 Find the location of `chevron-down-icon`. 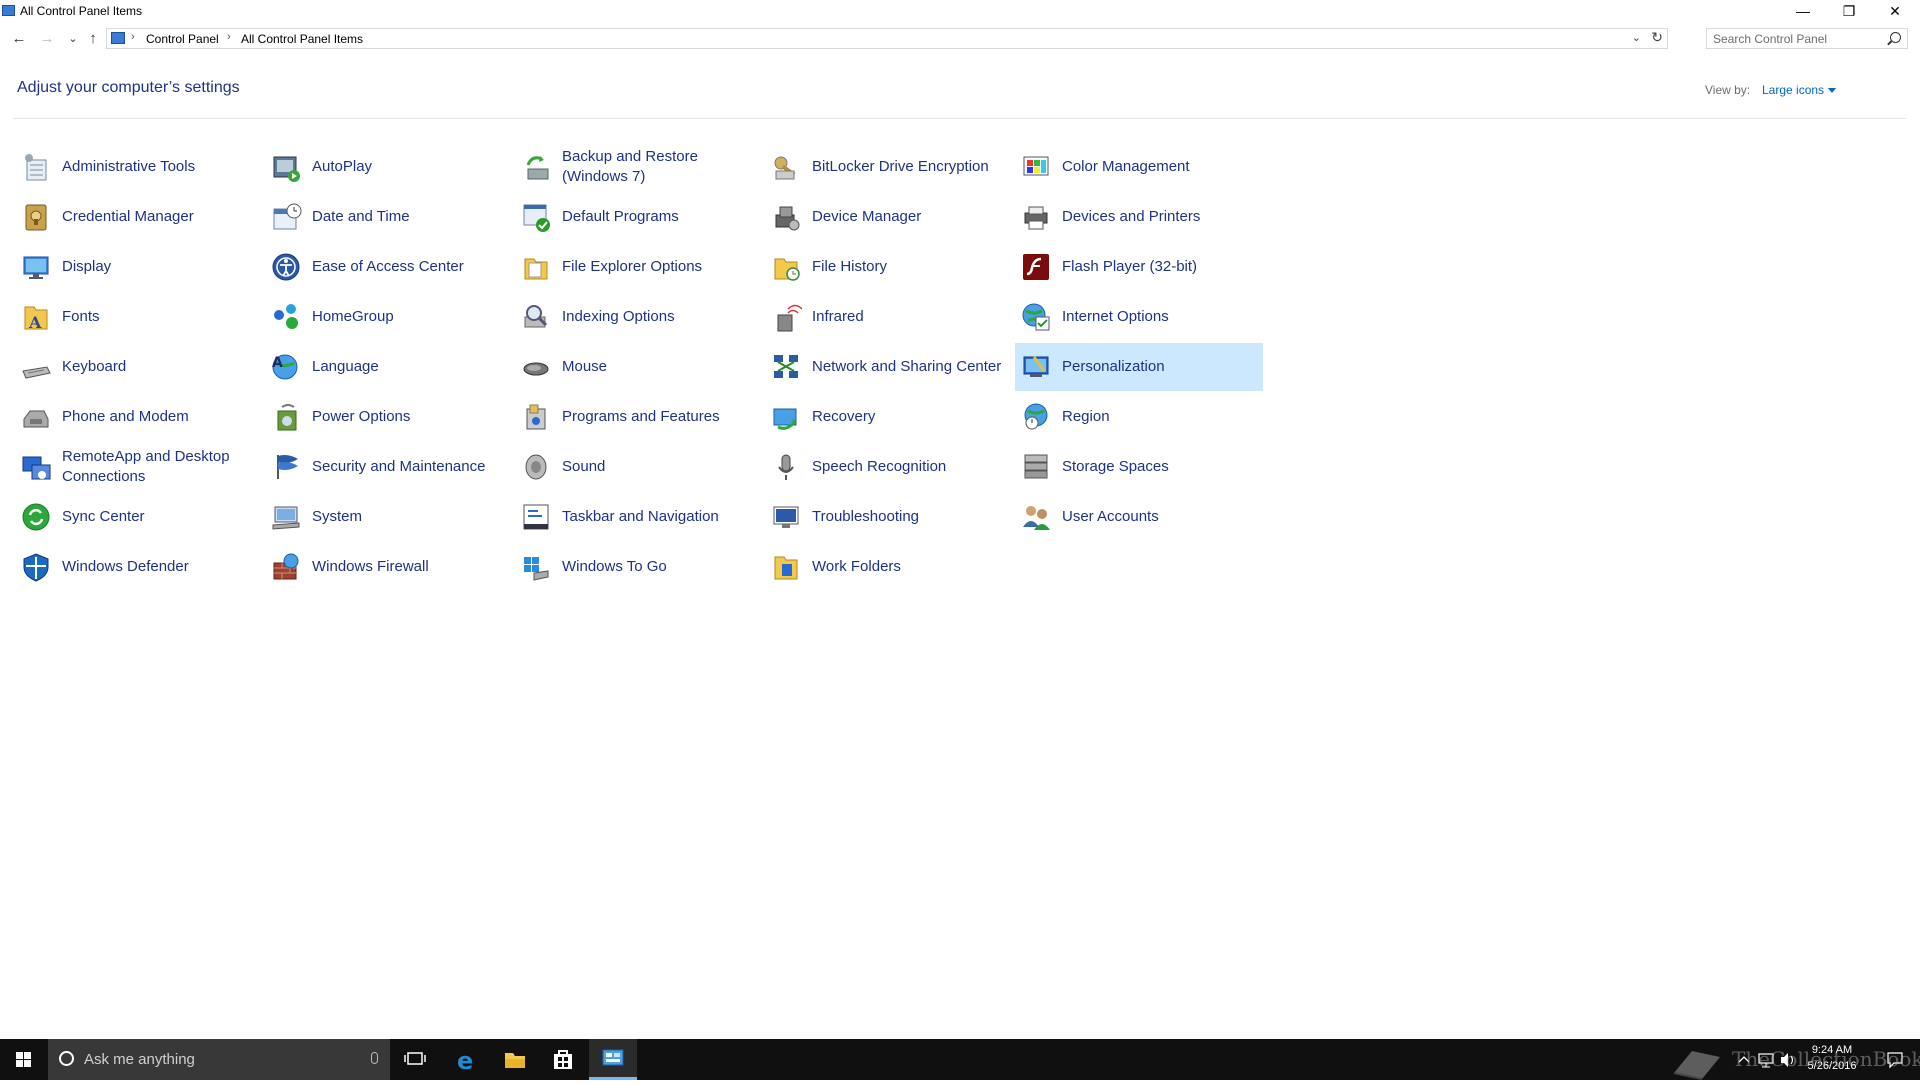

chevron-down-icon is located at coordinates (1832, 91).